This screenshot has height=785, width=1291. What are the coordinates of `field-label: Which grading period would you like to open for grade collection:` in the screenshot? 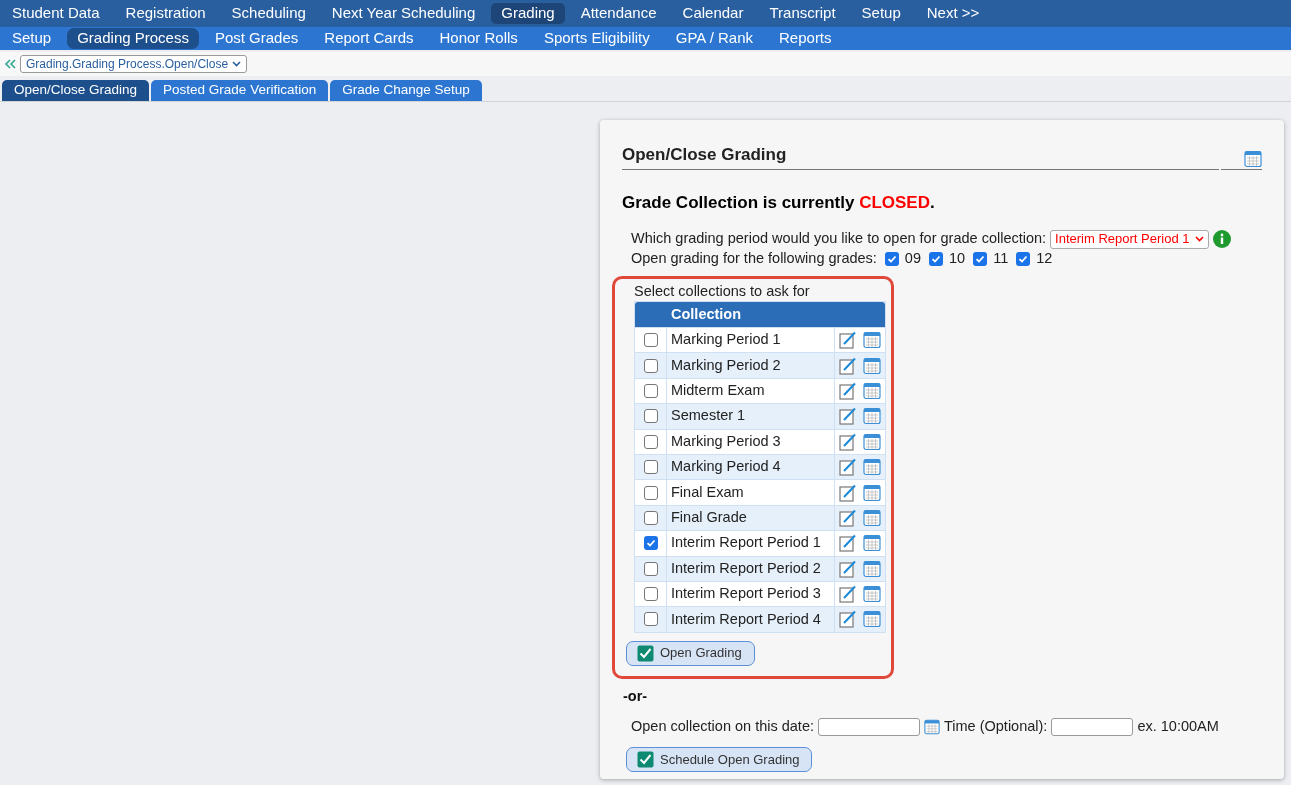 It's located at (839, 239).